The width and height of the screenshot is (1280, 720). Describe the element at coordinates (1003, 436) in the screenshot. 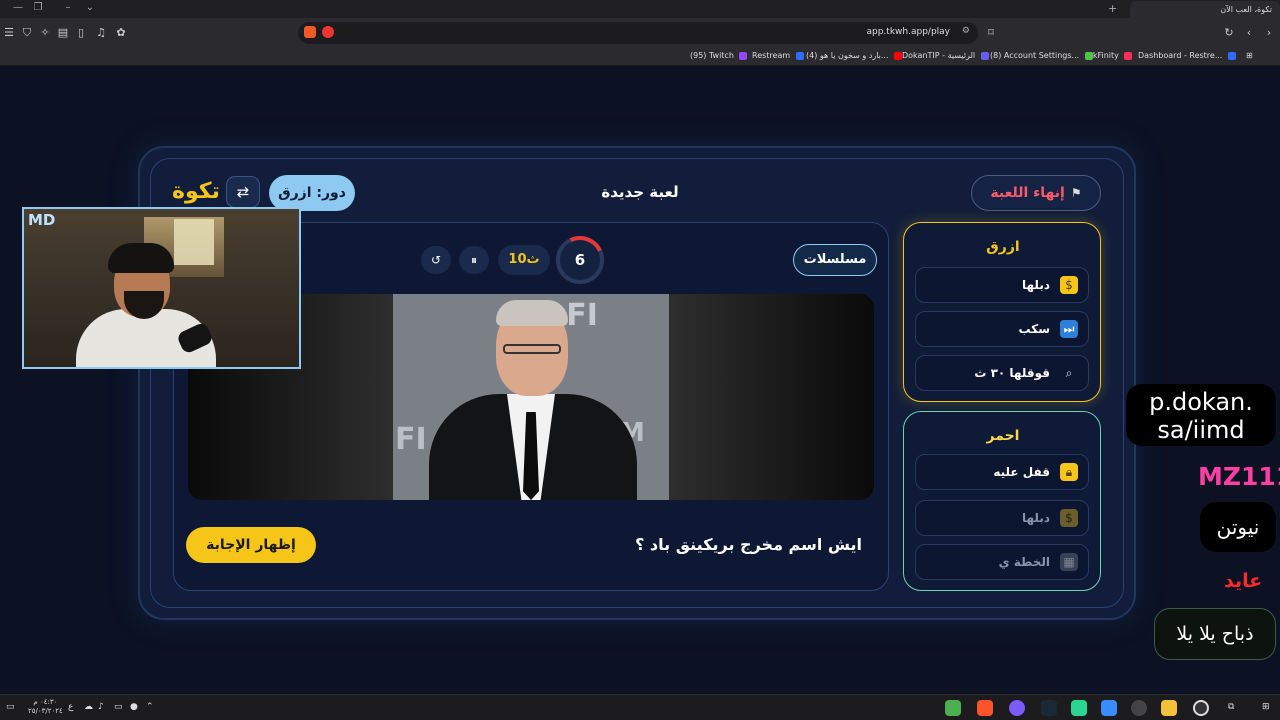

I see `team-name-red: احمر` at that location.